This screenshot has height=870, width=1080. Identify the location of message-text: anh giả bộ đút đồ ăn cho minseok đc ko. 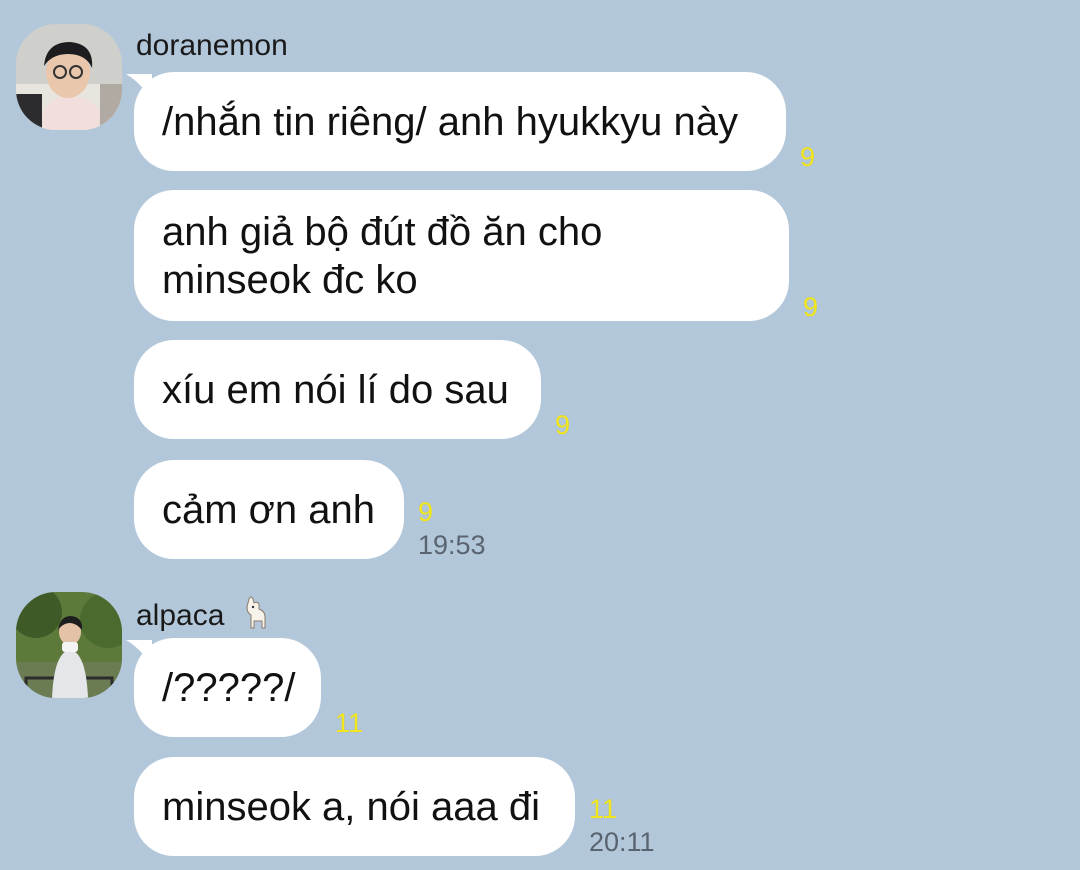
(382, 255).